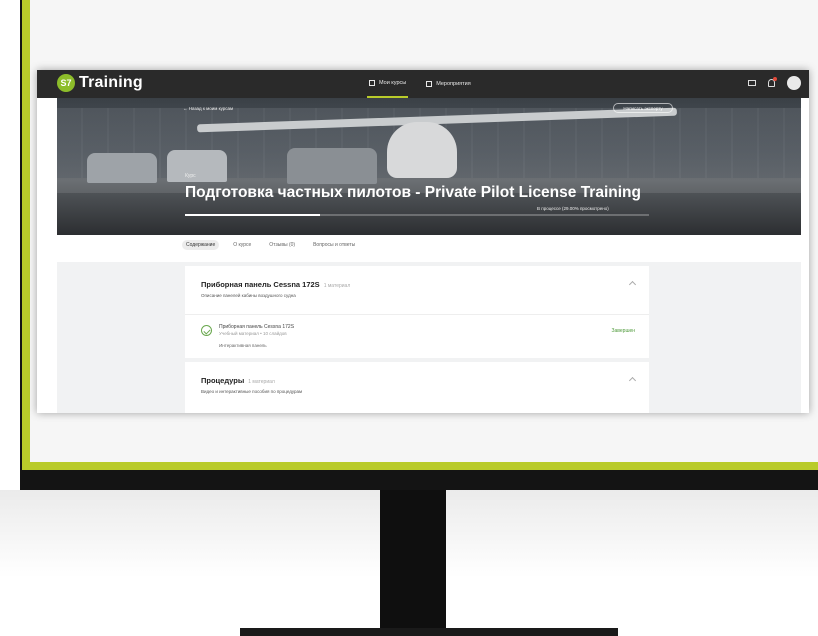 The image size is (818, 636). What do you see at coordinates (420, 84) in the screenshot?
I see `main-nav: Мои курсы Мероприятия` at bounding box center [420, 84].